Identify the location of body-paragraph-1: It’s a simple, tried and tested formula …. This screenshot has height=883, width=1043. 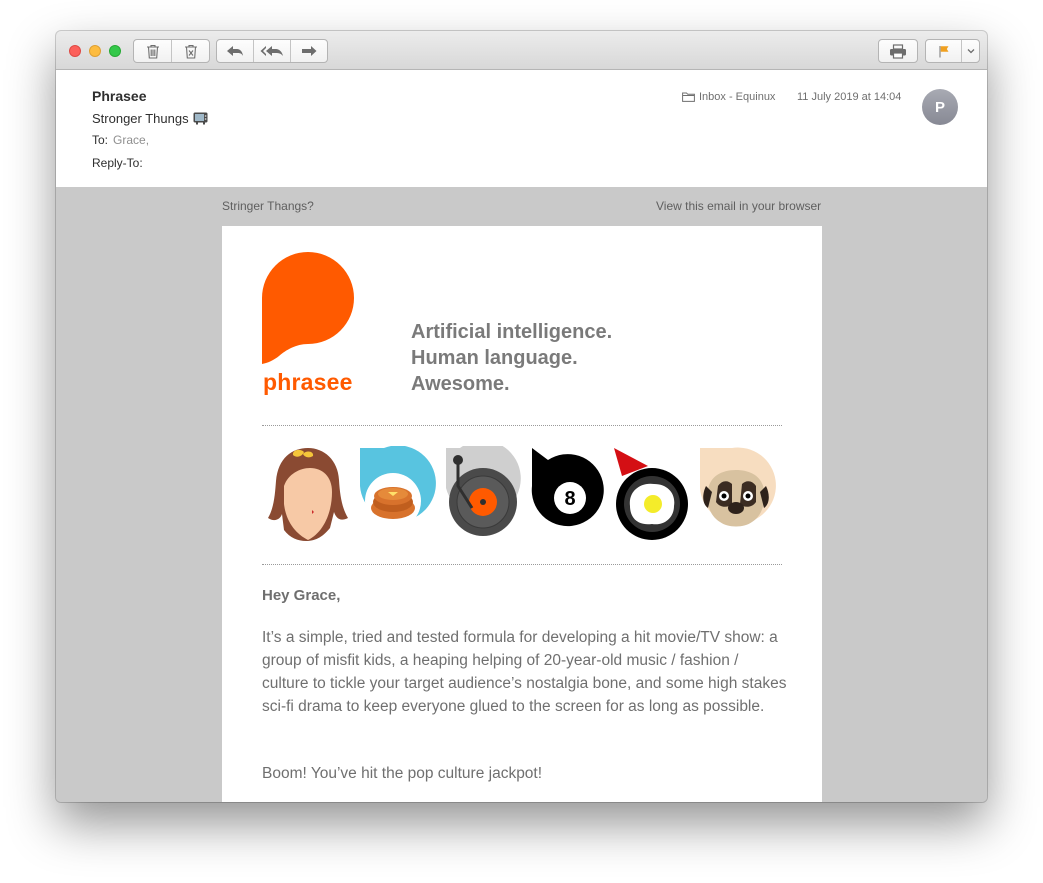
(524, 672).